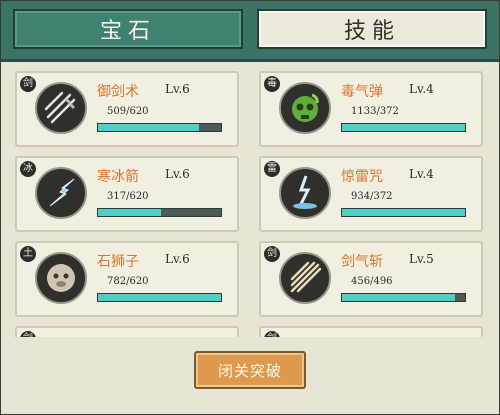  I want to click on skill-card-duqidan: 毒 毒气弹 Lv.4 1133/372, so click(371, 109).